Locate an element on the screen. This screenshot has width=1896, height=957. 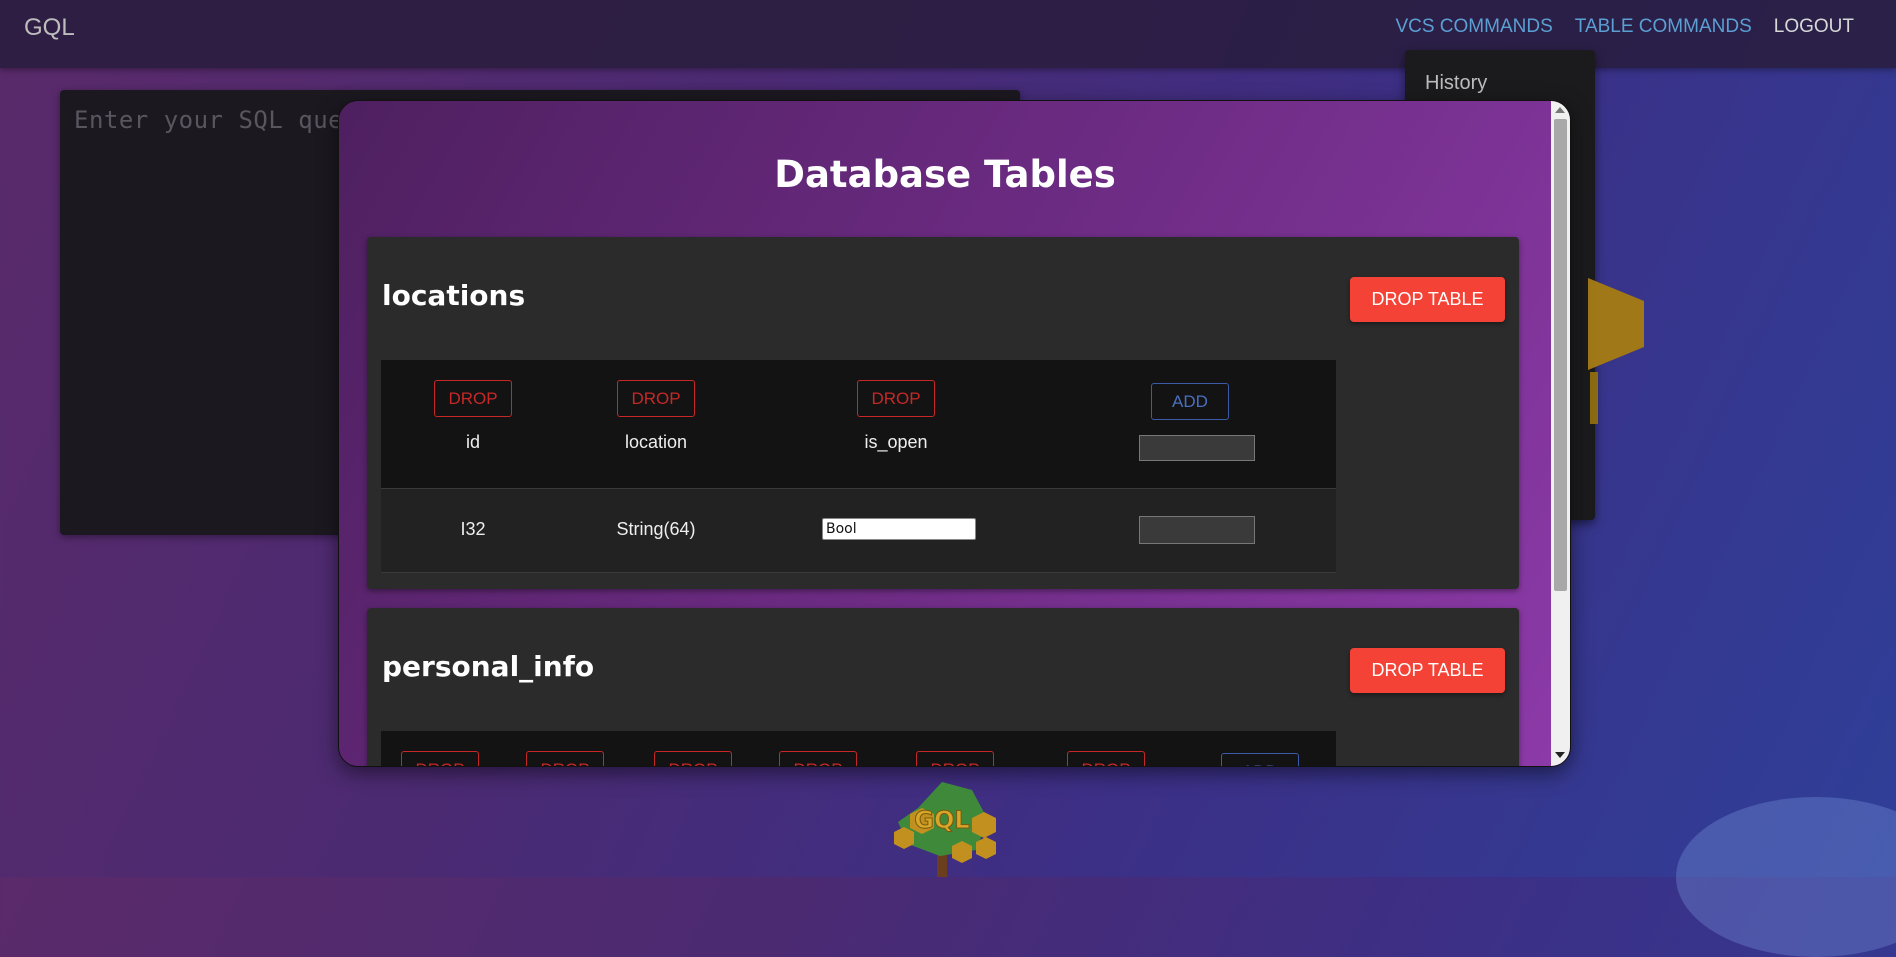
columns-table: DROP DROP DROP DROP DROP DROP ADD is located at coordinates (858, 748).